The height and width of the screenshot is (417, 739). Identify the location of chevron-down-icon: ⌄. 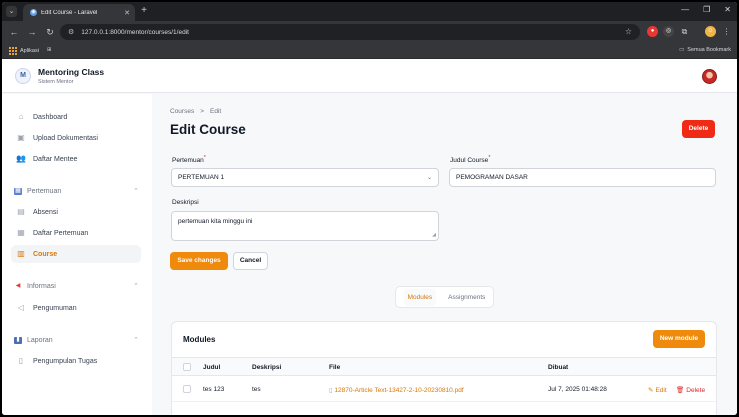
(429, 178).